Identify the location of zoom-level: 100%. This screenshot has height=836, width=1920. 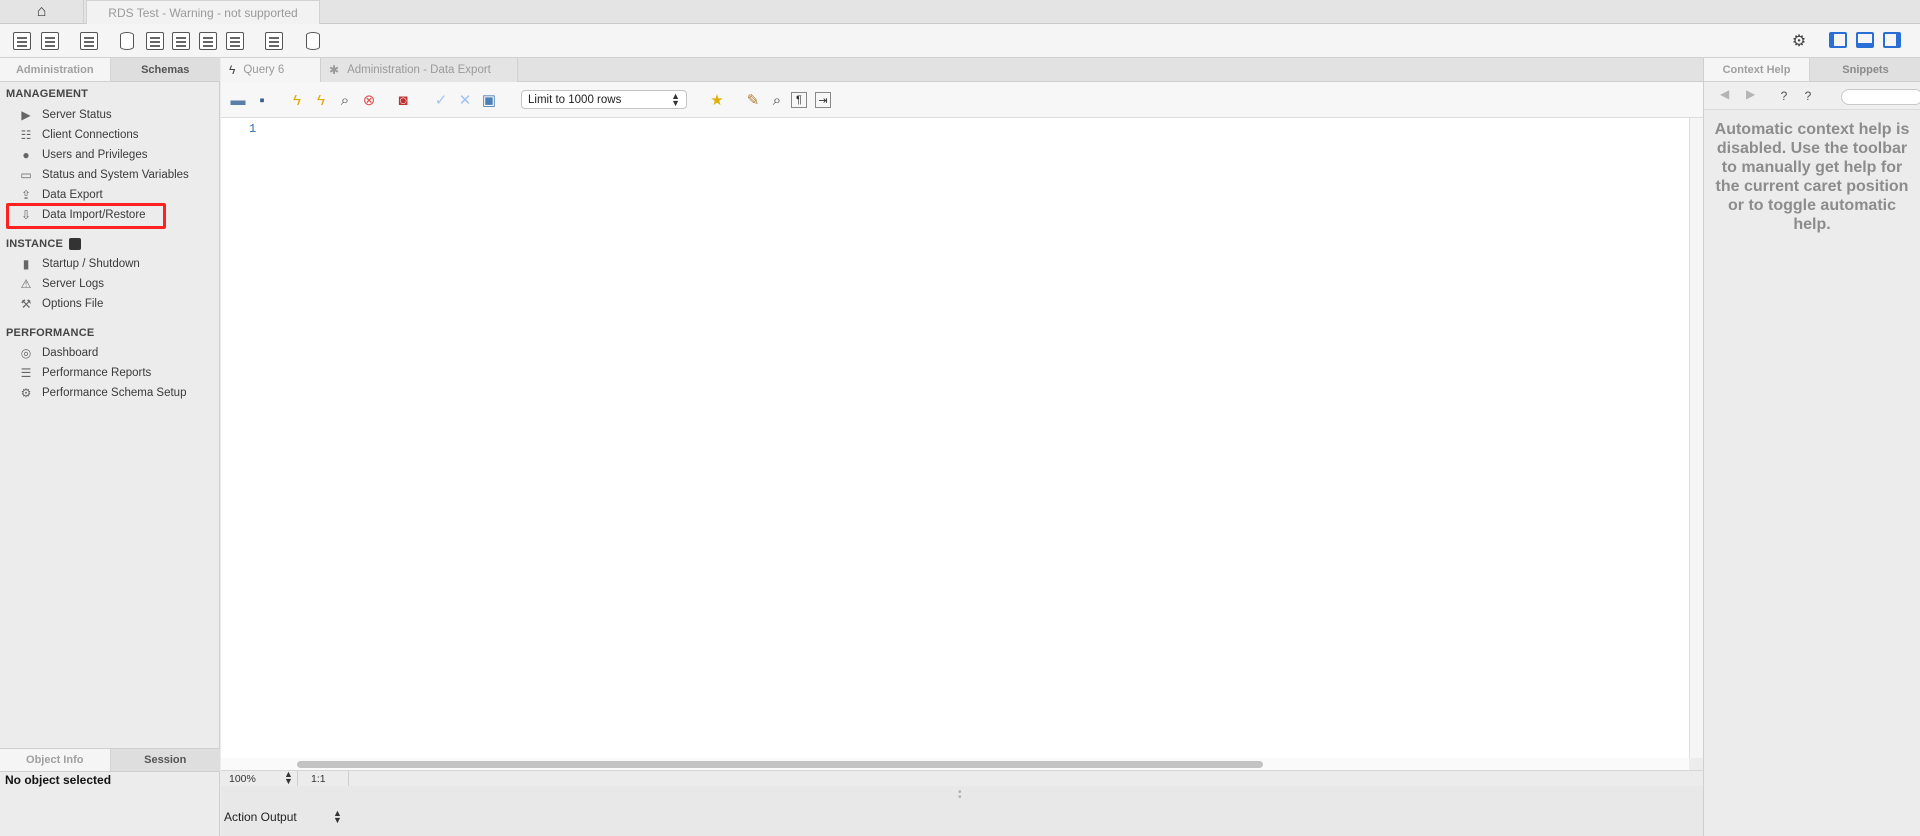
(242, 779).